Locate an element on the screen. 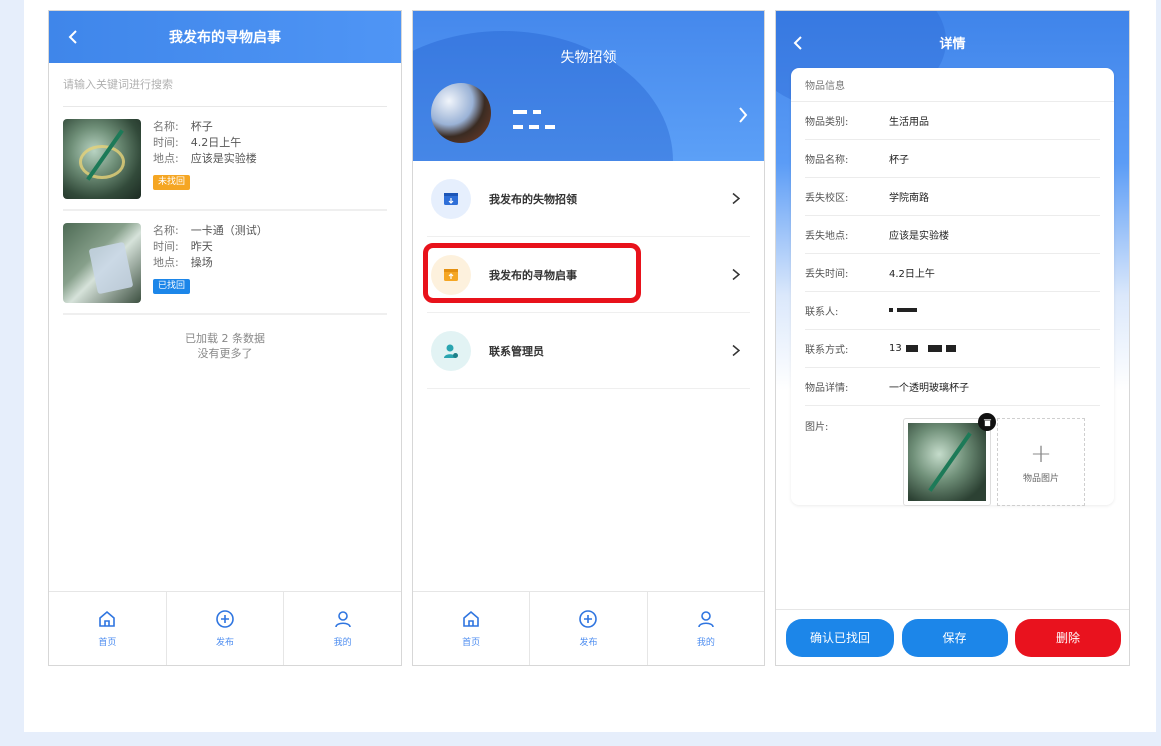 The height and width of the screenshot is (746, 1161). field-row: 物品名称: 杯子 is located at coordinates (952, 159).